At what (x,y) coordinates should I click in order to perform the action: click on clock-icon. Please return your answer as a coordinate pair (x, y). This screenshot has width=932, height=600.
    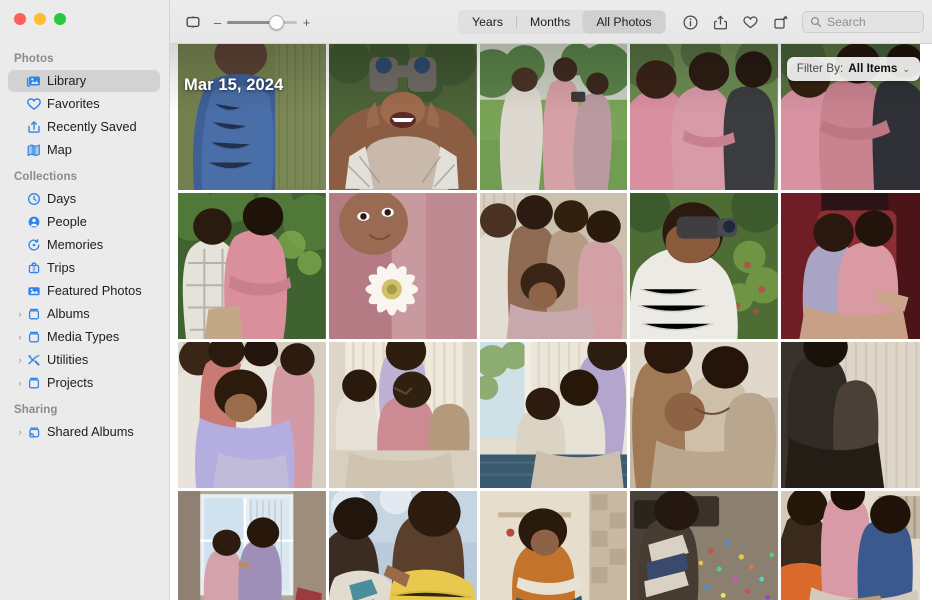
    Looking at the image, I should click on (35, 199).